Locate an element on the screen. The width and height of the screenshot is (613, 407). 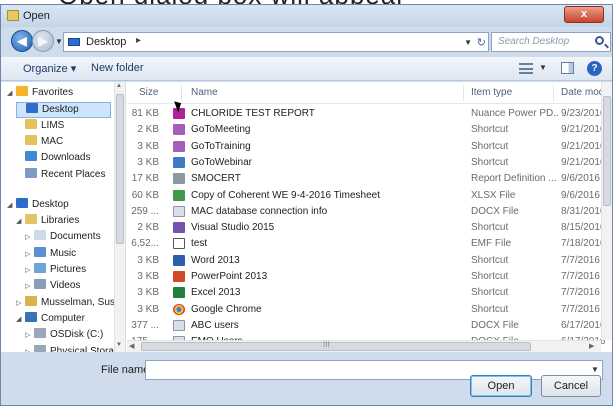
change-view-icon is located at coordinates (526, 68).